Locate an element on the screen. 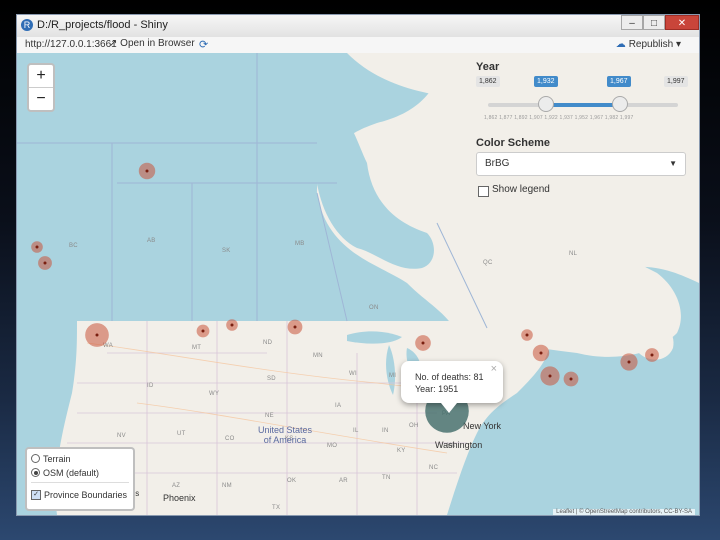 This screenshot has width=720, height=540. year-max-badge: 1,997 is located at coordinates (676, 81).